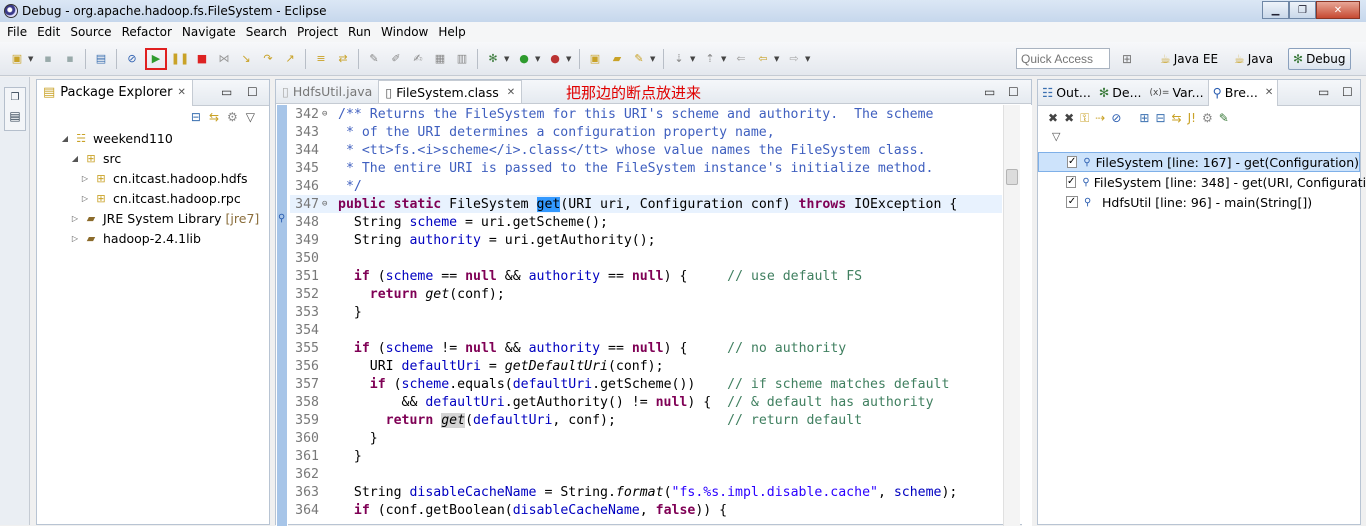  What do you see at coordinates (1063, 58) in the screenshot?
I see `quick-access-input` at bounding box center [1063, 58].